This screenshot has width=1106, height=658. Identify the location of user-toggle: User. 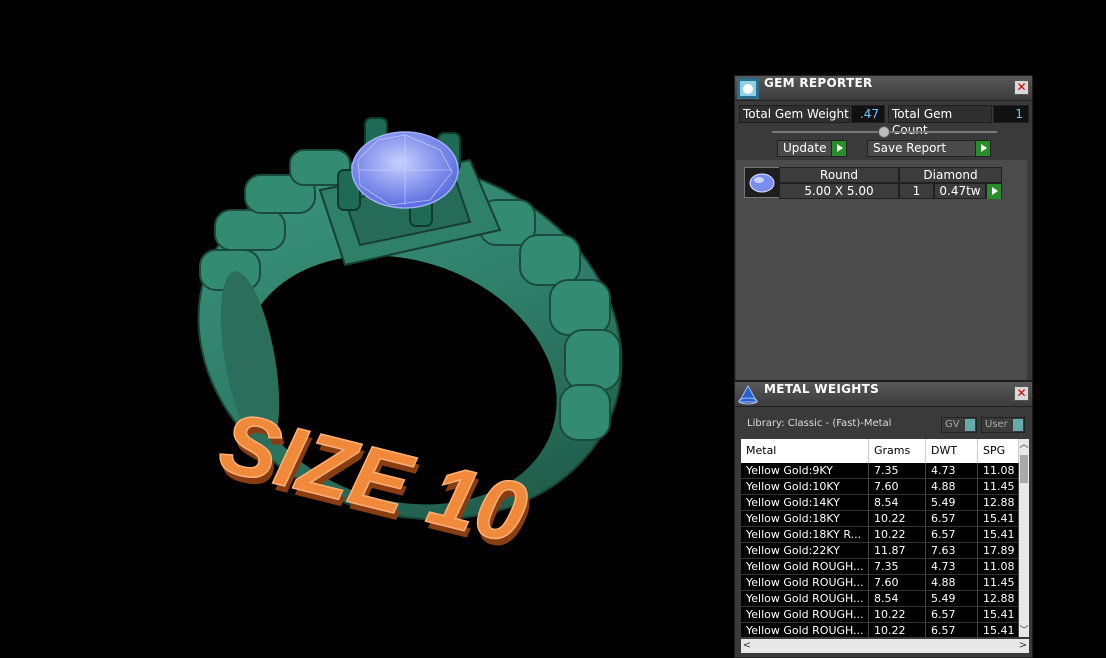
(1003, 425).